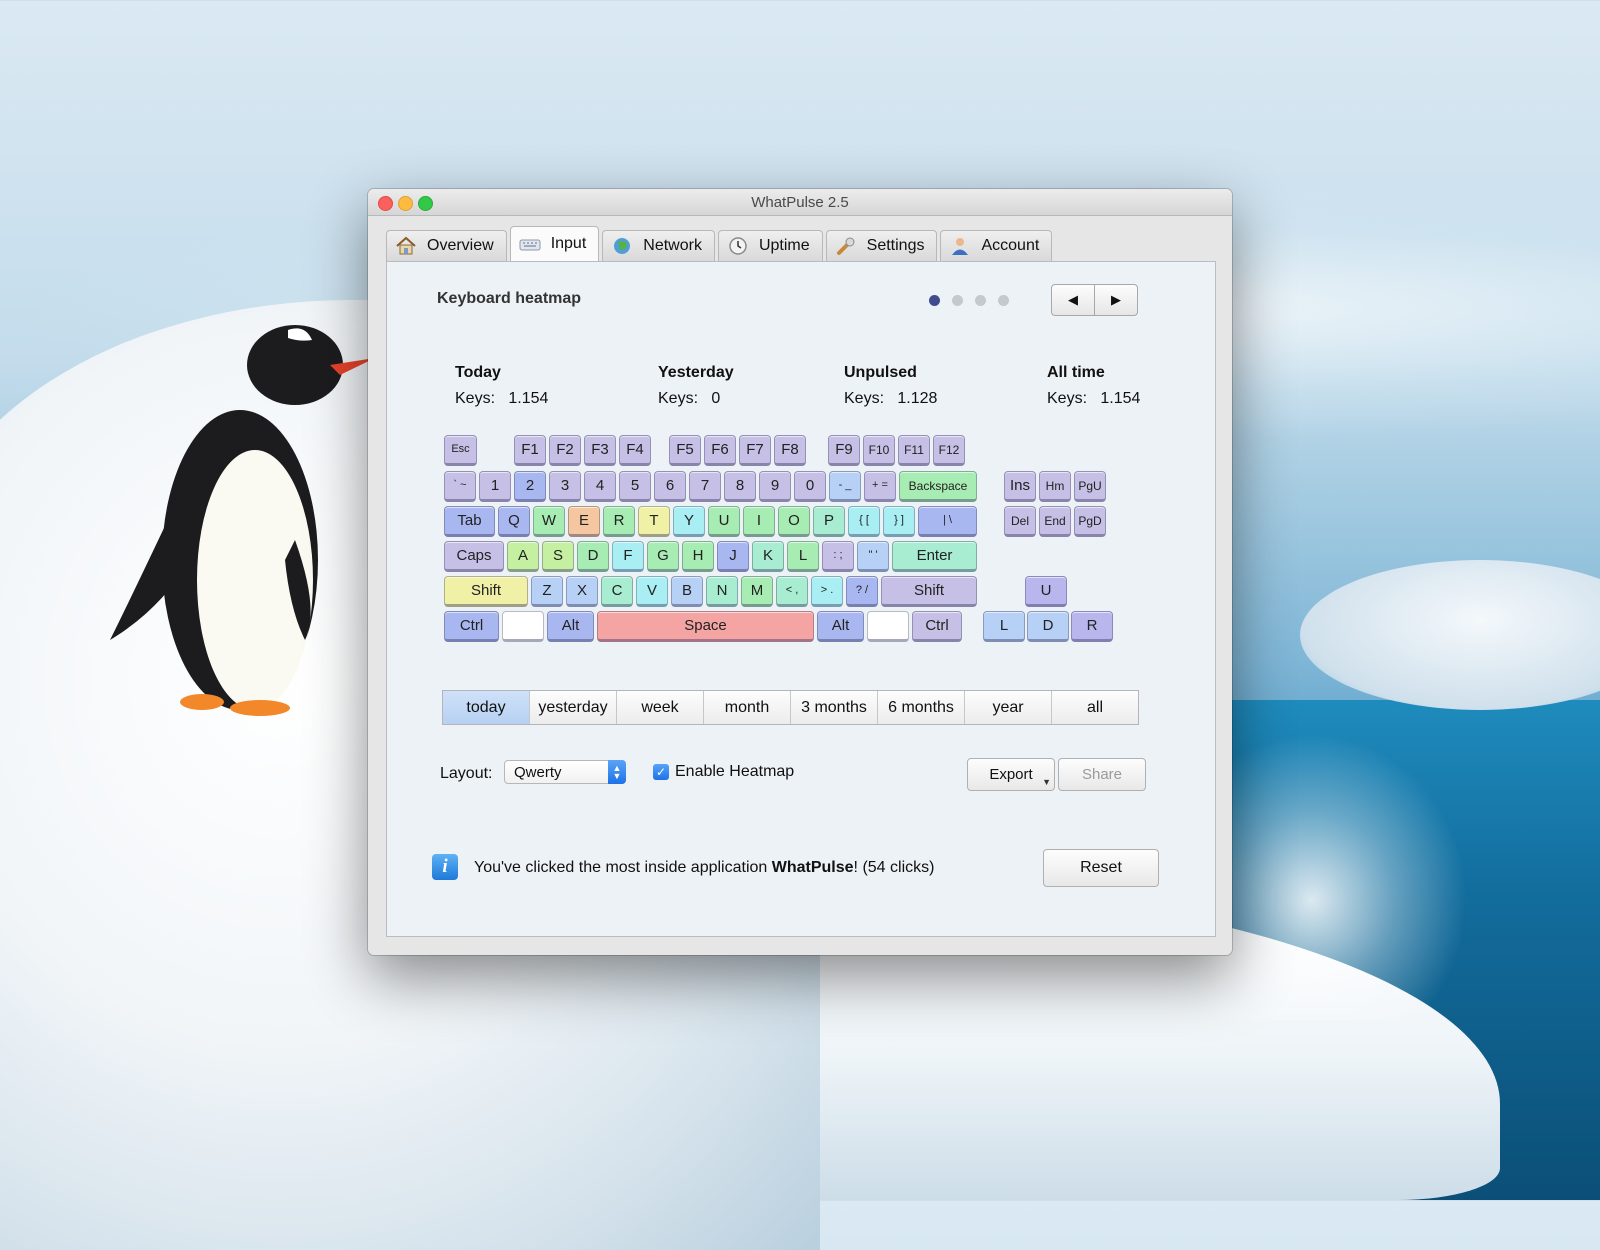 This screenshot has height=1250, width=1600. What do you see at coordinates (1048, 626) in the screenshot?
I see `key-arrow-down: D` at bounding box center [1048, 626].